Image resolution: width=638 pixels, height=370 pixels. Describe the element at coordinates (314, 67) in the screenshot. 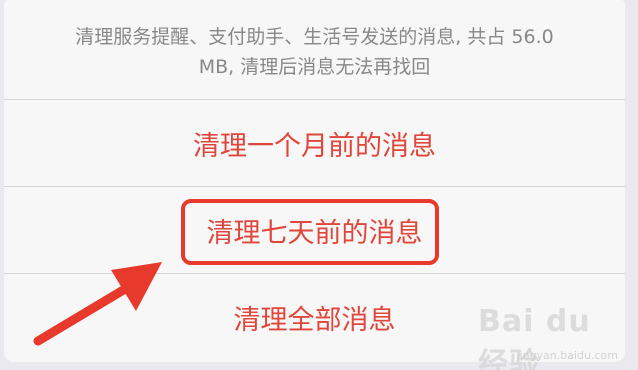

I see `notice-line-2: MB, 清理后消息无法再找回` at that location.